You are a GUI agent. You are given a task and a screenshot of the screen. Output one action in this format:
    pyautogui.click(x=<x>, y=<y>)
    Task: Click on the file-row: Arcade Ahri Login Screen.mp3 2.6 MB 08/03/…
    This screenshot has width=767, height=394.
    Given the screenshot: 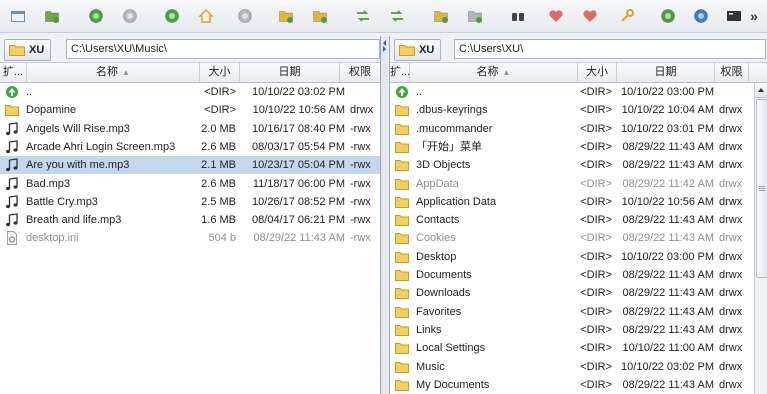 What is the action you would take?
    pyautogui.click(x=190, y=147)
    